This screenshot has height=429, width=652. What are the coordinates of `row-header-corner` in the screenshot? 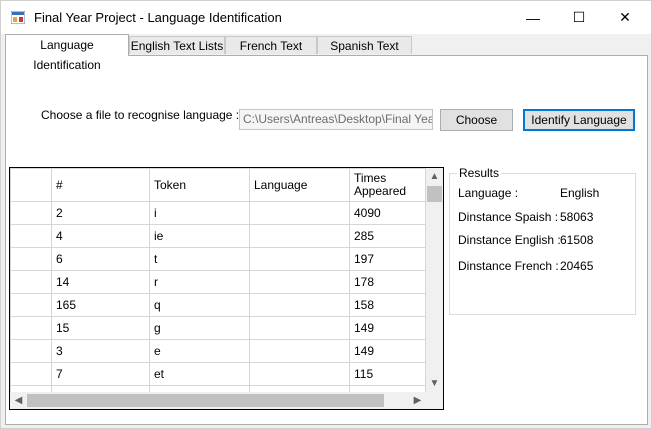 It's located at (31, 185).